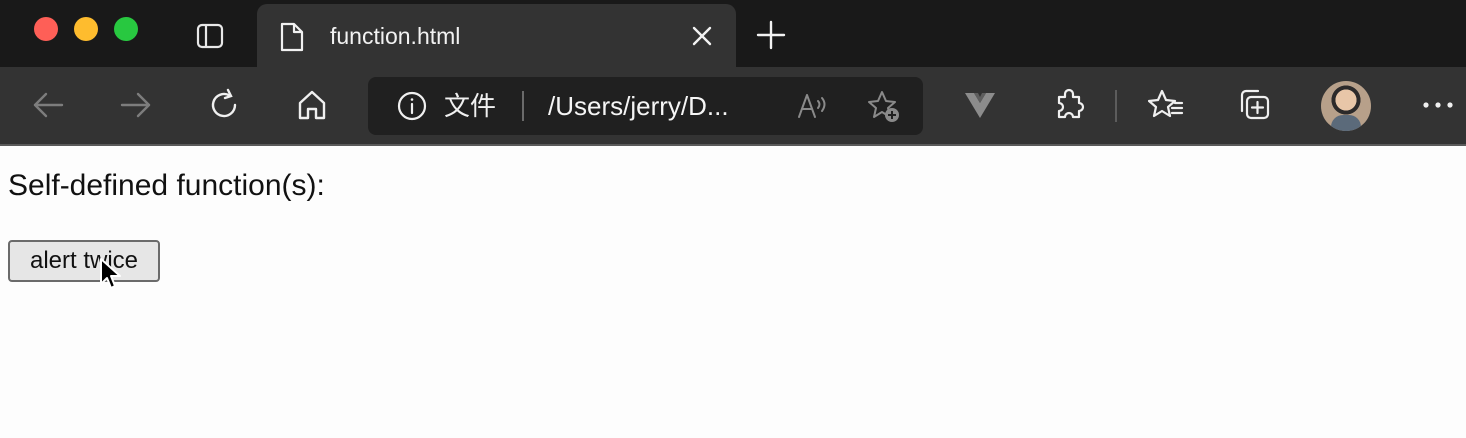 The image size is (1466, 438). Describe the element at coordinates (1254, 105) in the screenshot. I see `collections-icon` at that location.